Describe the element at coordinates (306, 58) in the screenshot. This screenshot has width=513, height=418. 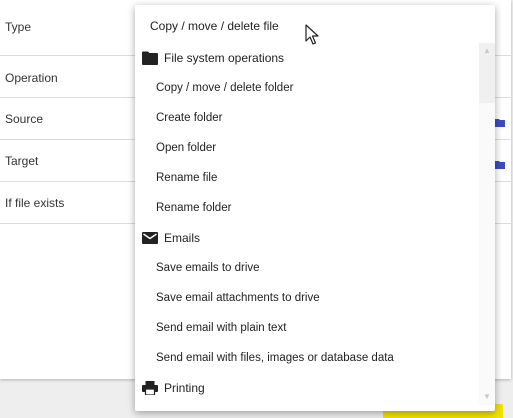
I see `group-header-file-system: File system operations` at that location.